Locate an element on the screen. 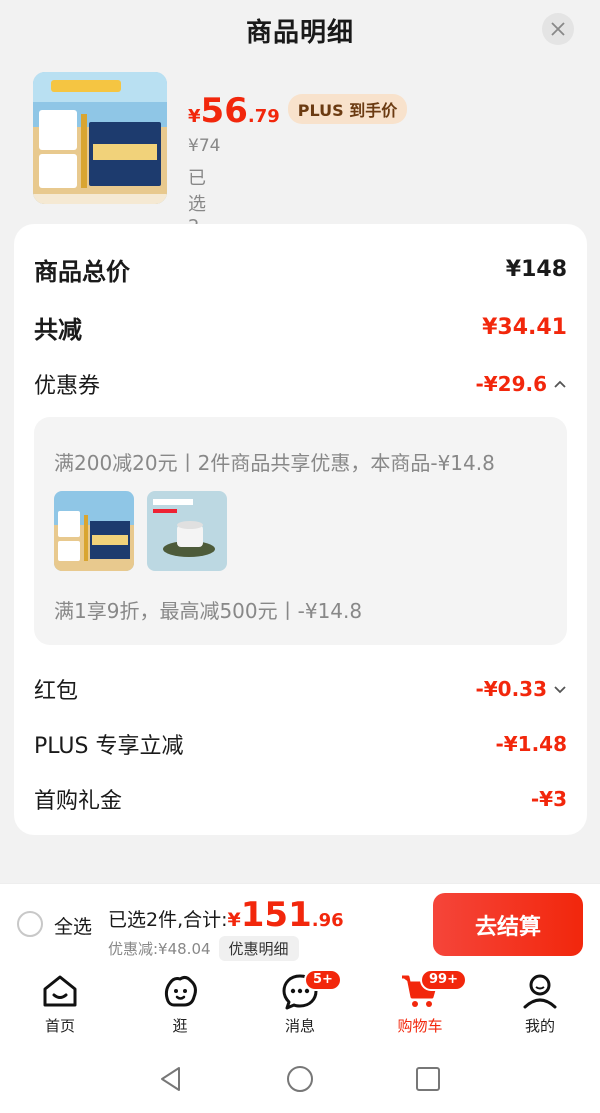  product-image is located at coordinates (100, 138).